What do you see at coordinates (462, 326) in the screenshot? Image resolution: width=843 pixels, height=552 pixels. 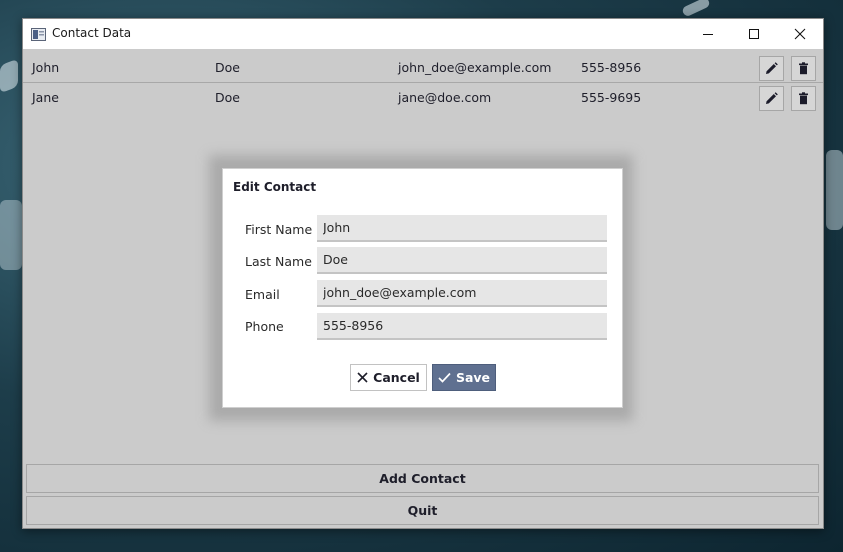 I see `phone-field` at bounding box center [462, 326].